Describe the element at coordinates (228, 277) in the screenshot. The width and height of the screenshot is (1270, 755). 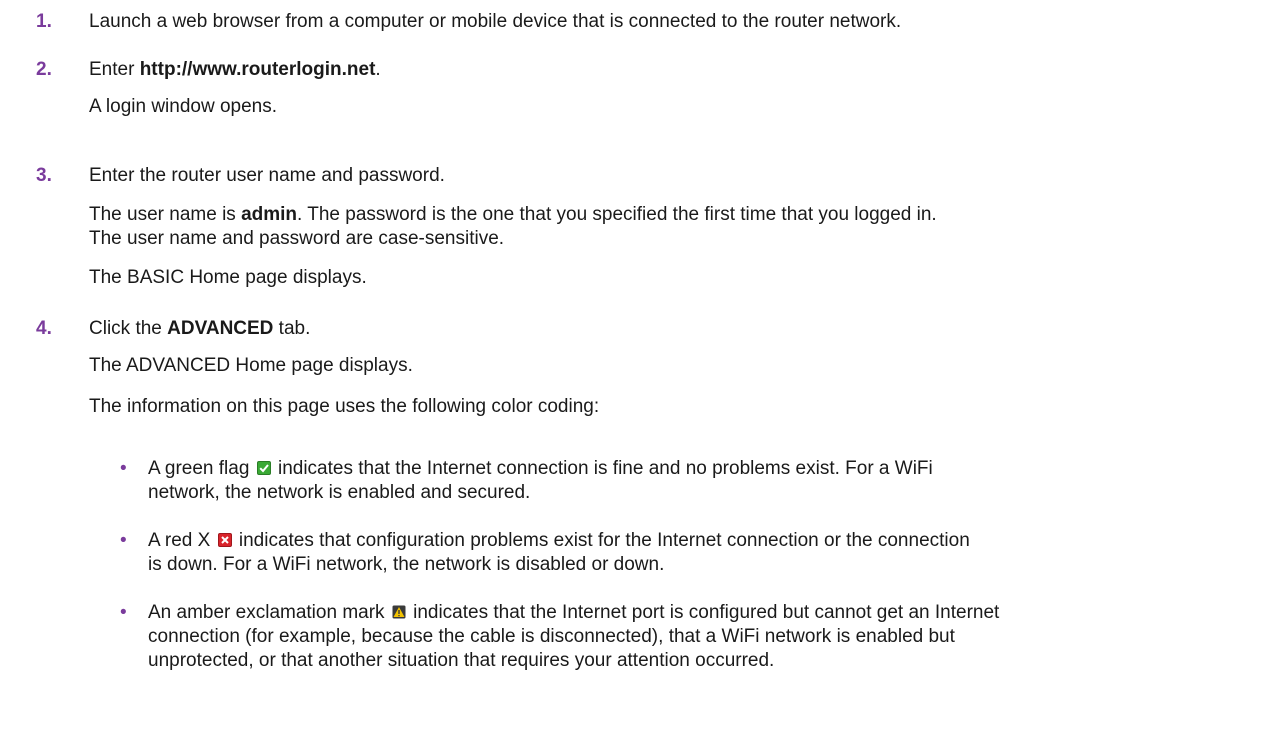
I see `step-3-result: The BASIC Home page displays.` at that location.